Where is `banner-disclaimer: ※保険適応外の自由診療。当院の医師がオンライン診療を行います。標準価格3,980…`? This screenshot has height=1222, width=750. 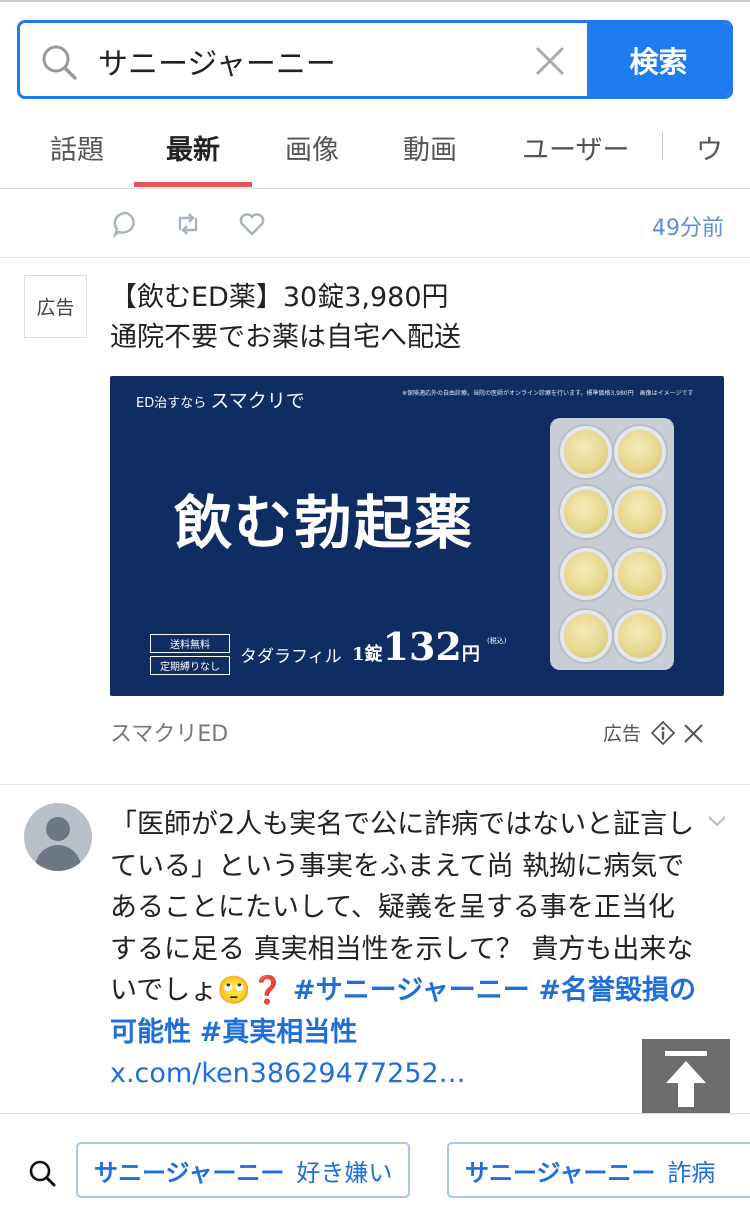
banner-disclaimer: ※保険適応外の自由診療。当院の医師がオンライン診療を行います。標準価格3,980… is located at coordinates (548, 393).